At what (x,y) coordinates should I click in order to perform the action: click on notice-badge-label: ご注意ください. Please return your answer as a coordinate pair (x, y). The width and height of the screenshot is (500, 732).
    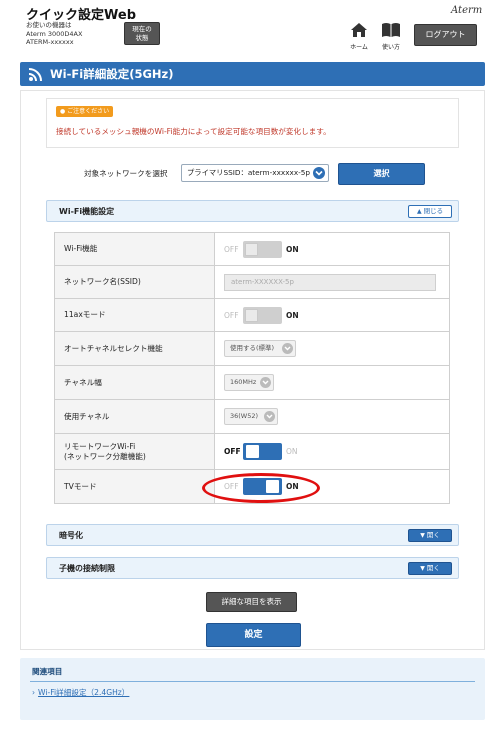
    Looking at the image, I should click on (88, 111).